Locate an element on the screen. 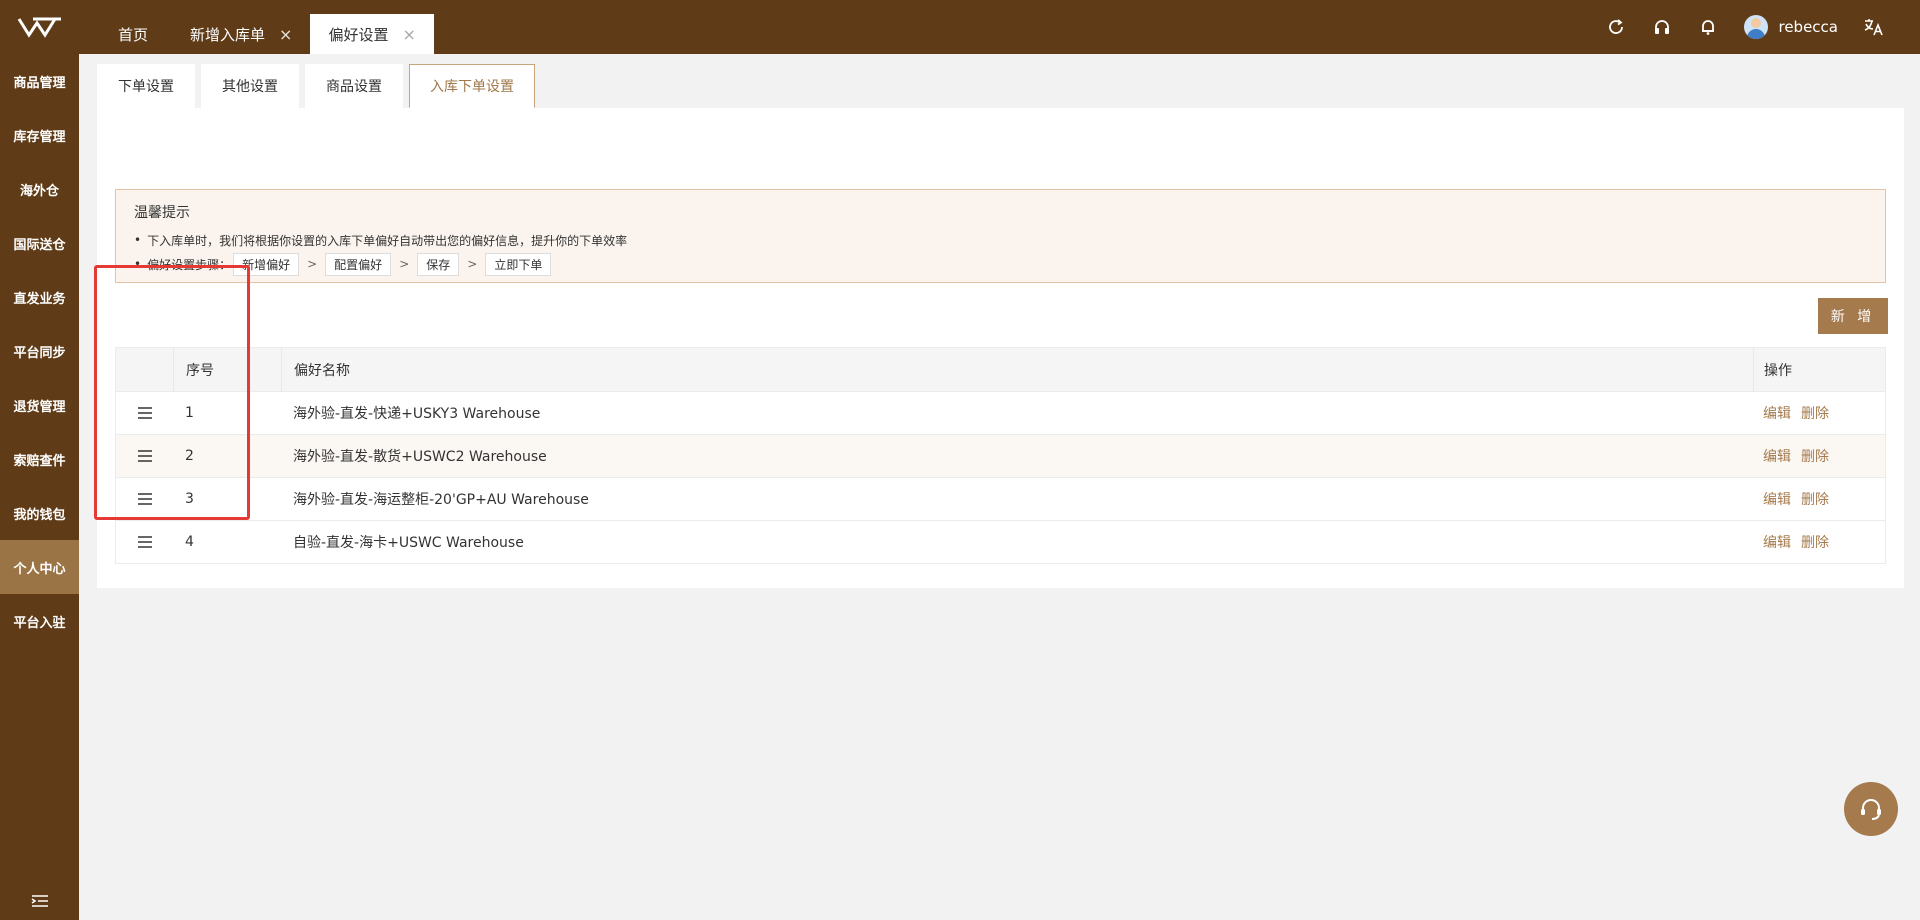 This screenshot has height=920, width=1920. row-index: 1 is located at coordinates (189, 413).